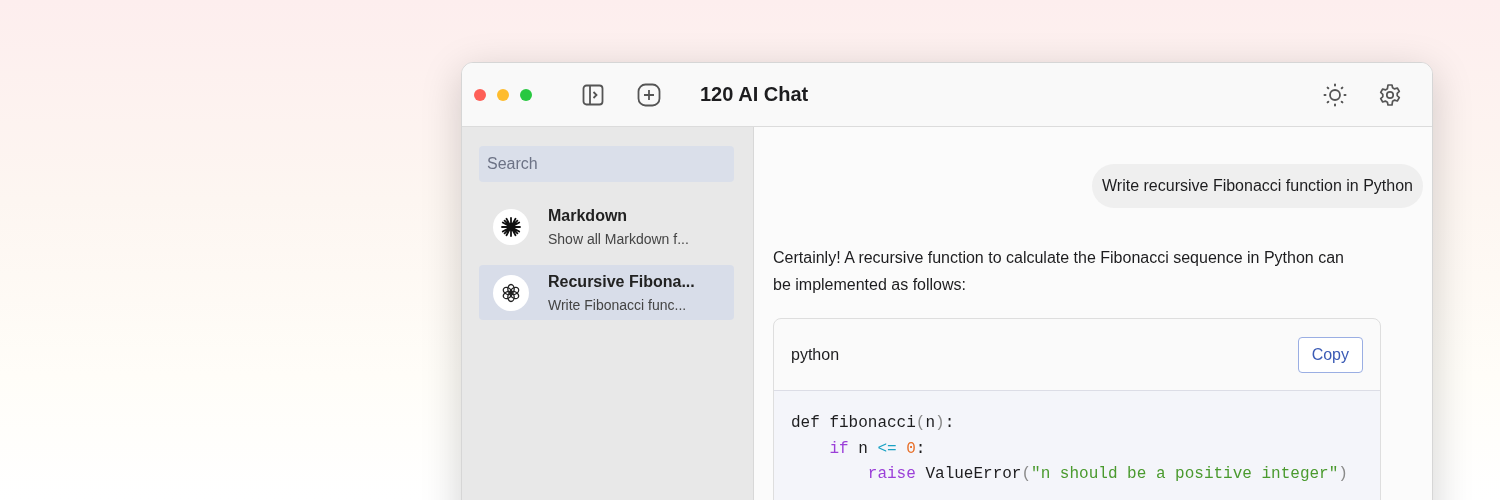 This screenshot has height=500, width=1500. What do you see at coordinates (754, 94) in the screenshot?
I see `window-title: 120 AI Chat` at bounding box center [754, 94].